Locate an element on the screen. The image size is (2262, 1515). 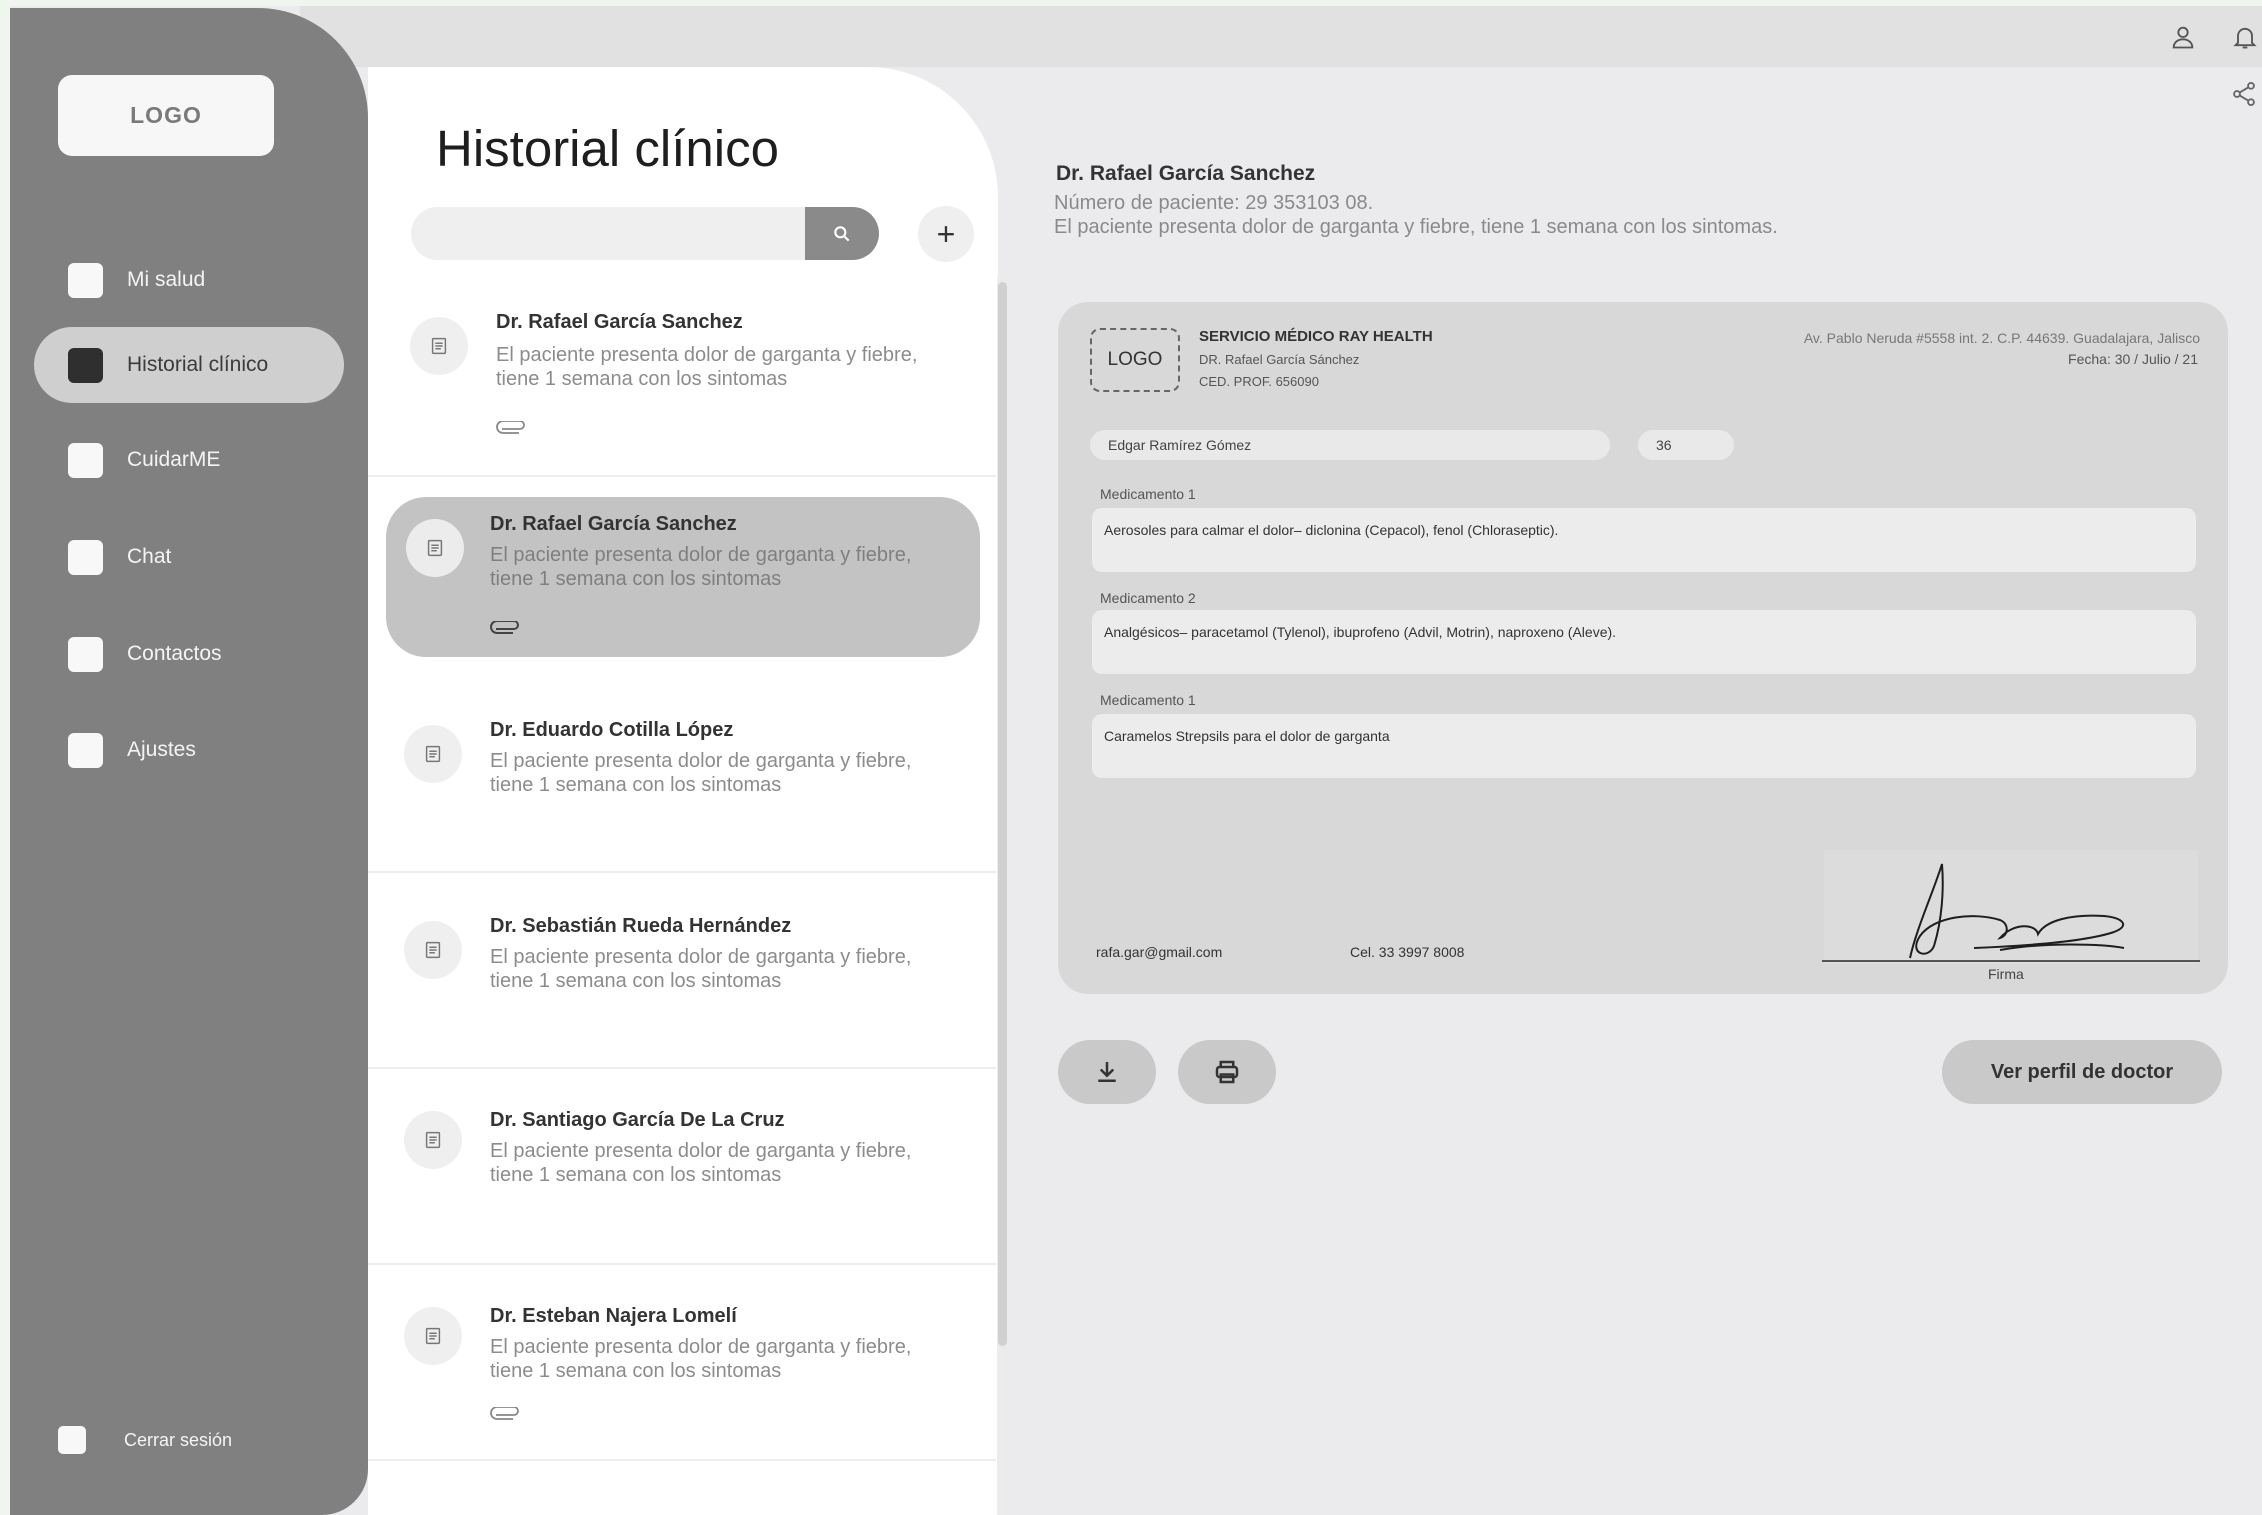
prescription-logo: LOGO is located at coordinates (1135, 360).